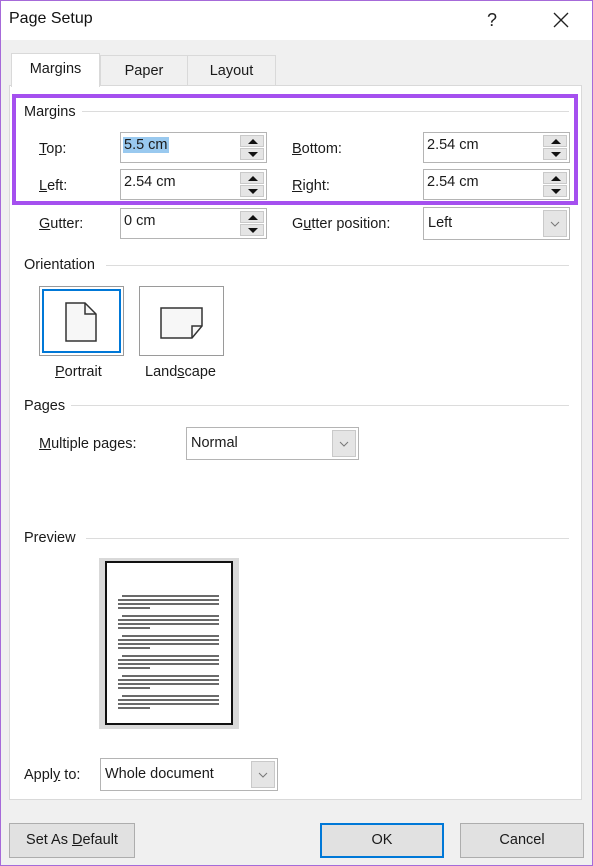  I want to click on title-bar: Page Setup ?, so click(296, 20).